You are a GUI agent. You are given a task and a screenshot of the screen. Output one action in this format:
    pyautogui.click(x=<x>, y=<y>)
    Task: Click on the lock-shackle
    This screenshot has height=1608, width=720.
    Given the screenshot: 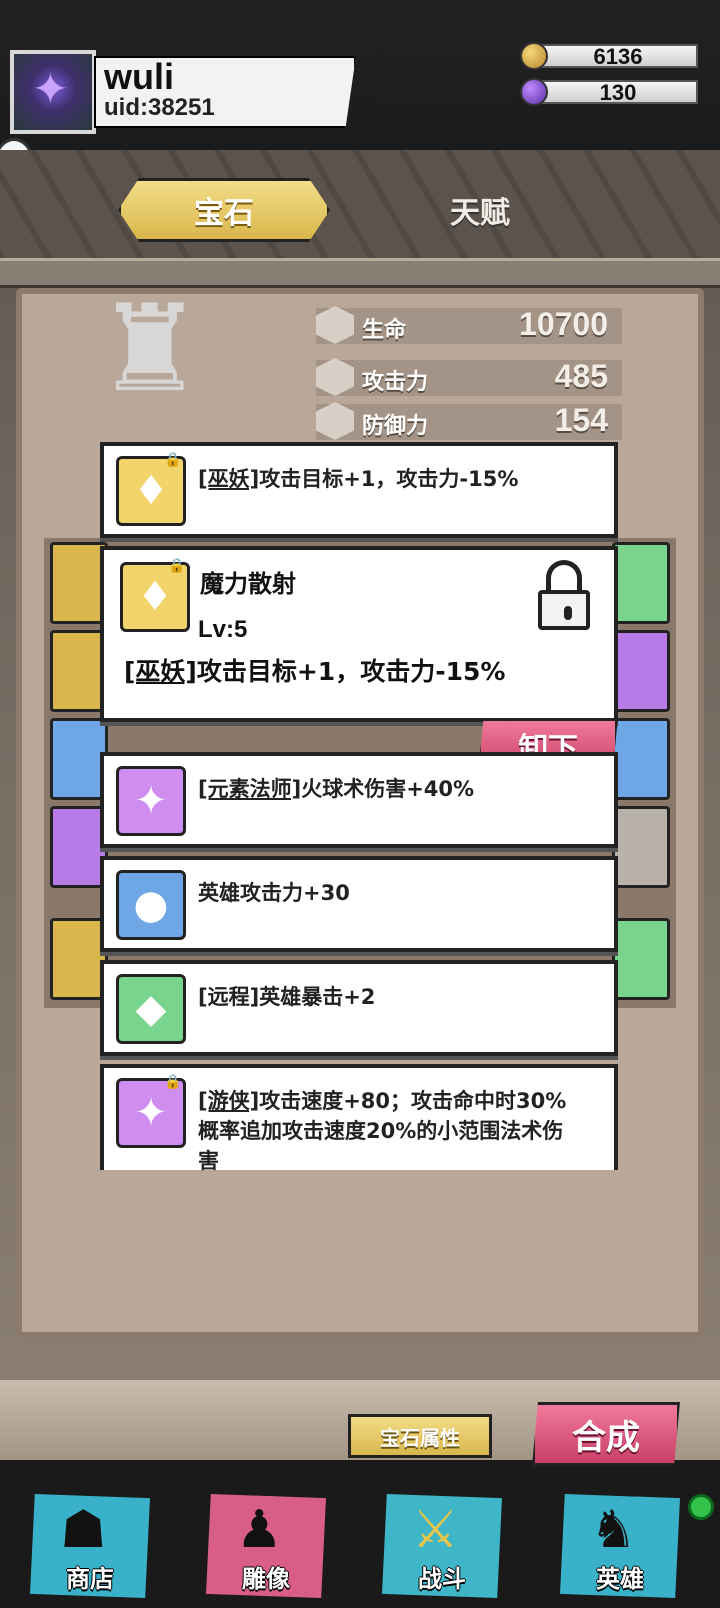 What is the action you would take?
    pyautogui.click(x=564, y=577)
    